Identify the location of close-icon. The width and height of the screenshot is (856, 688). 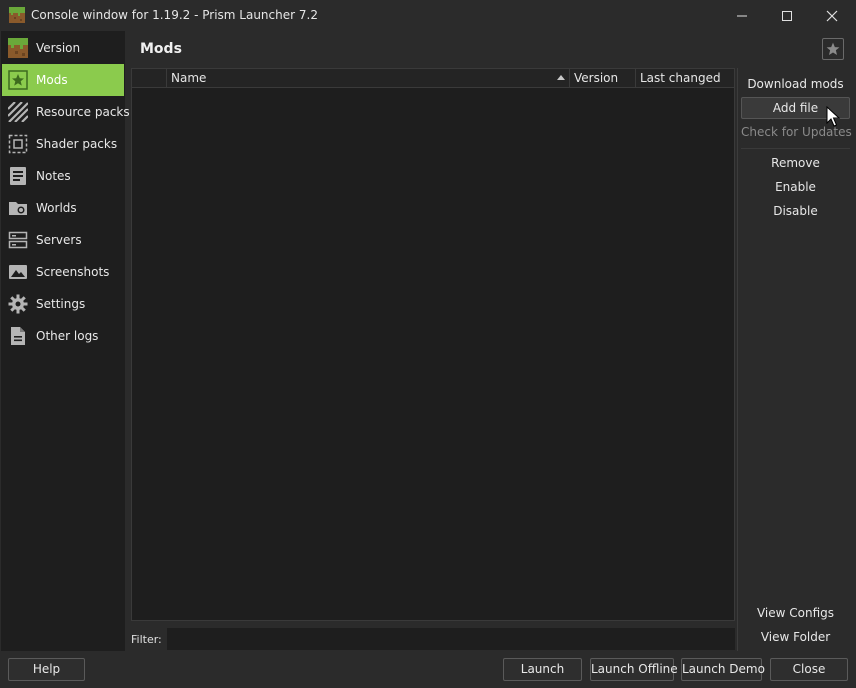
(832, 15).